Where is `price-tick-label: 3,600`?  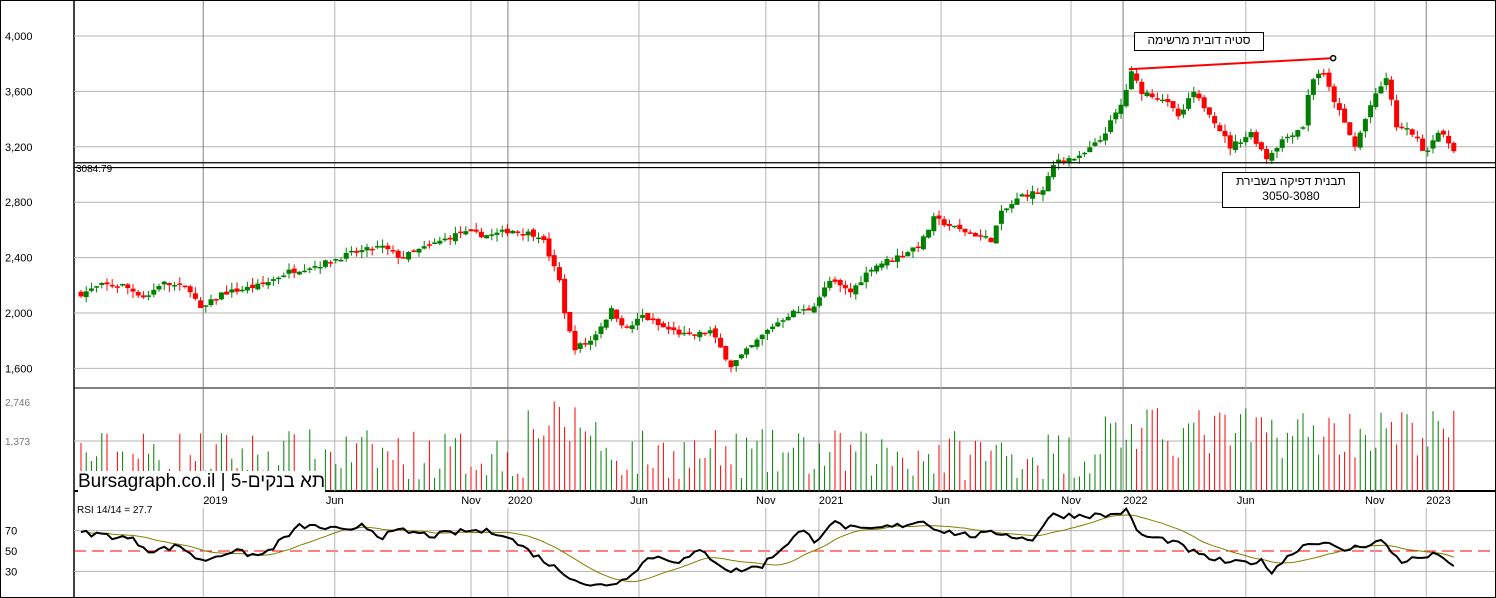
price-tick-label: 3,600 is located at coordinates (19, 92).